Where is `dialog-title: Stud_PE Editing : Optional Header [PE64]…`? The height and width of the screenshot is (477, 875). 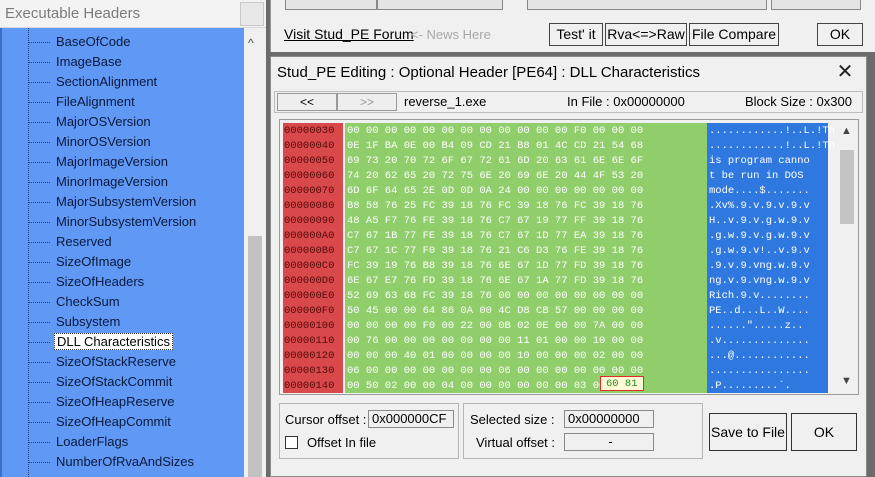 dialog-title: Stud_PE Editing : Optional Header [PE64]… is located at coordinates (488, 72).